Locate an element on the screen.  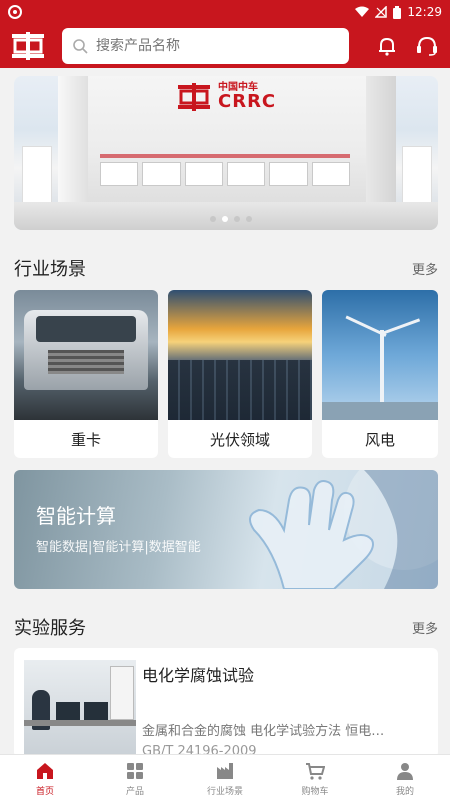
bottom-nav: 首页 产品 行业场景 购物车 我的 is located at coordinates (225, 777).